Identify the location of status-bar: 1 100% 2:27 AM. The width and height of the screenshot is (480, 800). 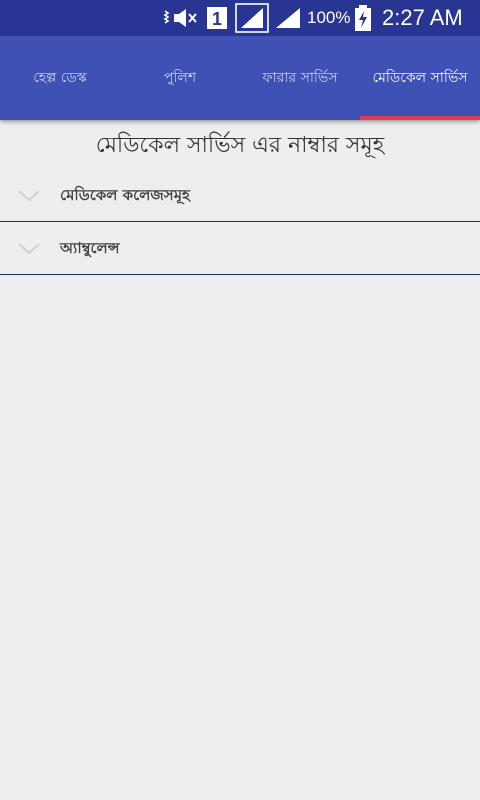
(240, 18).